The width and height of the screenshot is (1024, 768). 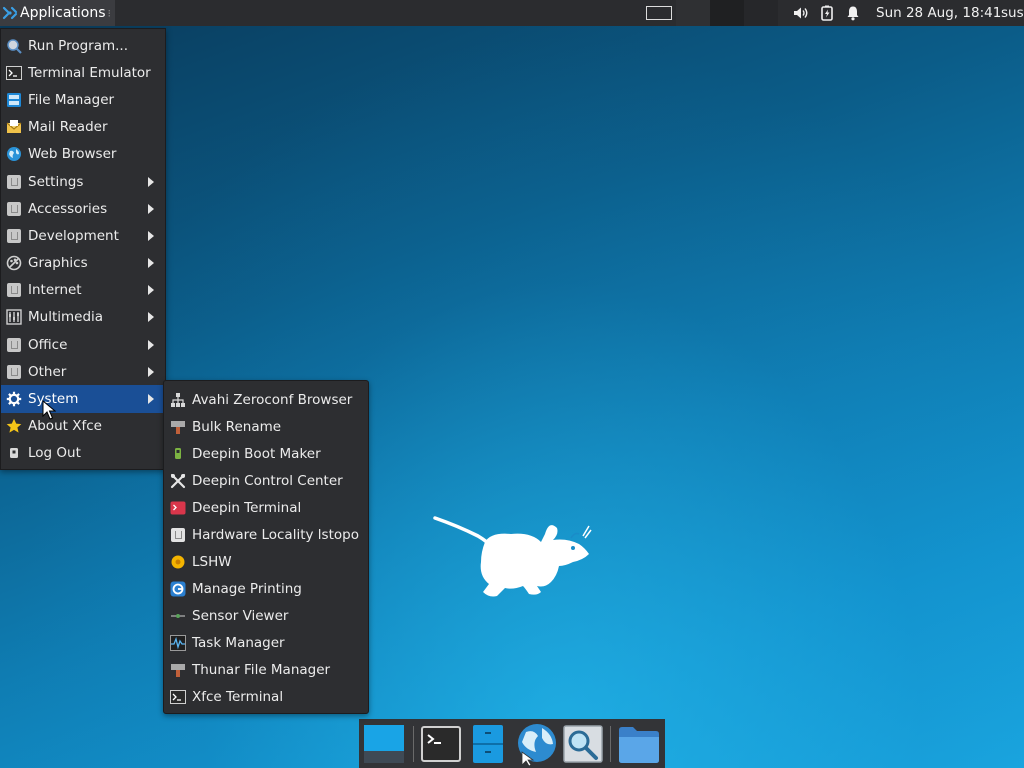 I want to click on menu-item-graphics: Graphics, so click(x=83, y=263).